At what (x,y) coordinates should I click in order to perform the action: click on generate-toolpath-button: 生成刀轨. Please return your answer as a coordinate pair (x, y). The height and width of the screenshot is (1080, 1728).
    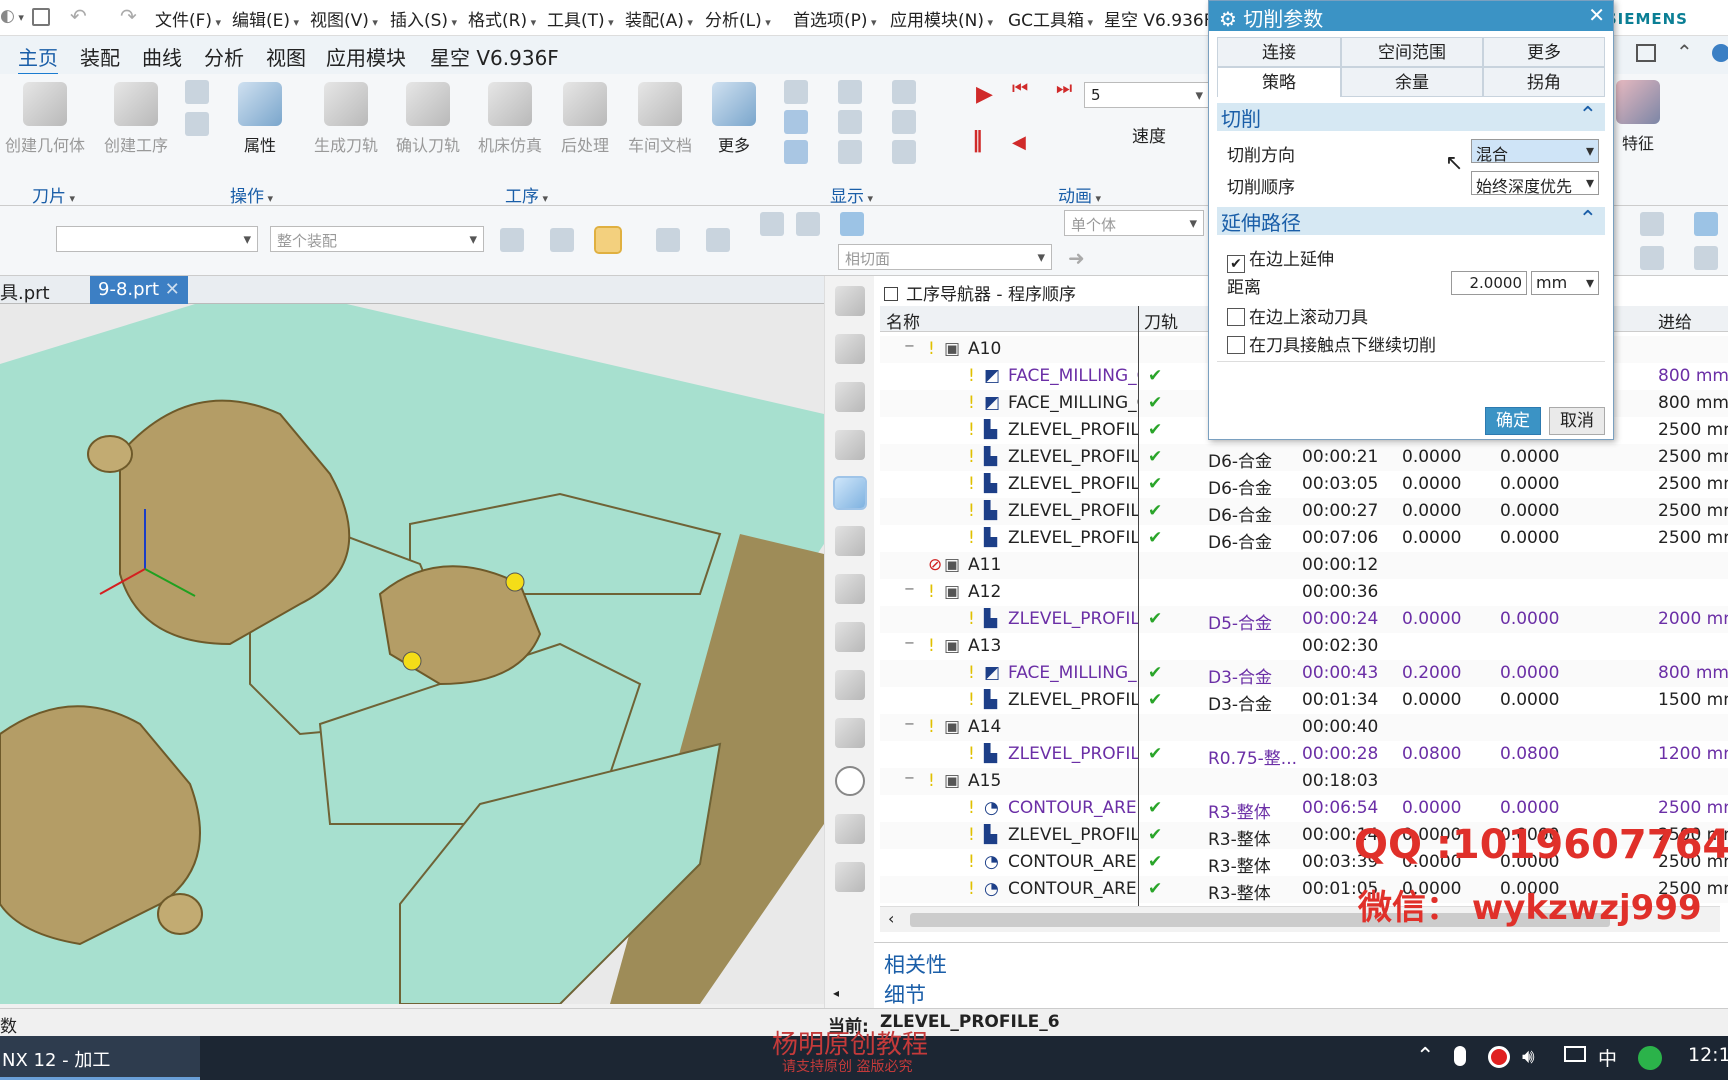
    Looking at the image, I should click on (346, 119).